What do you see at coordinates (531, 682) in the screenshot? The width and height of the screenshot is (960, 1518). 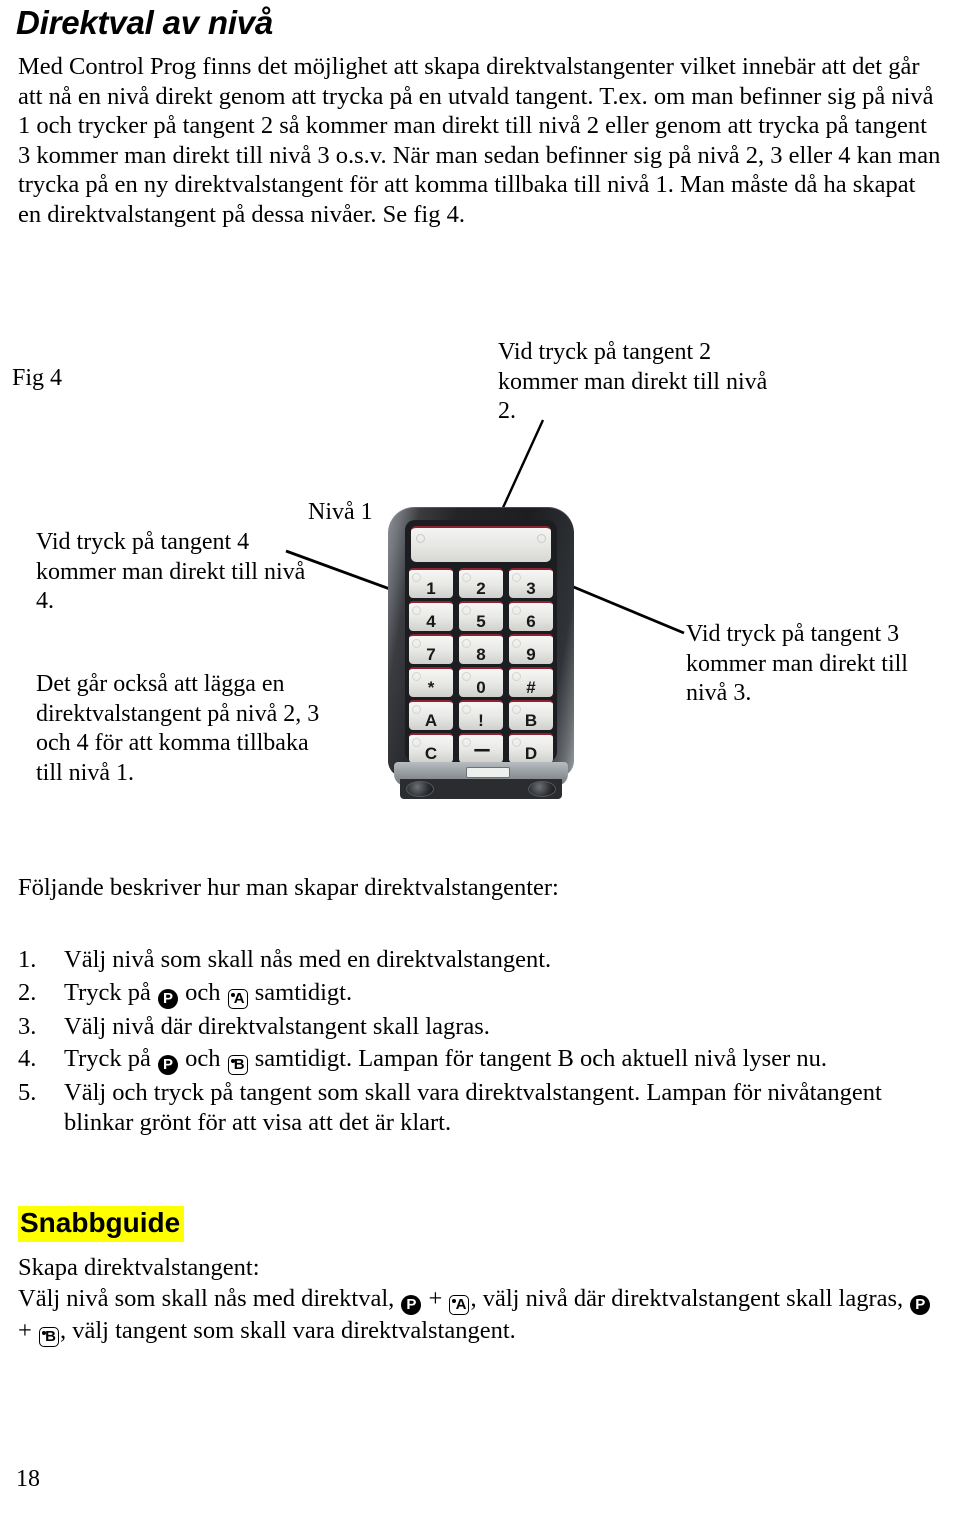 I see `device-key: #` at bounding box center [531, 682].